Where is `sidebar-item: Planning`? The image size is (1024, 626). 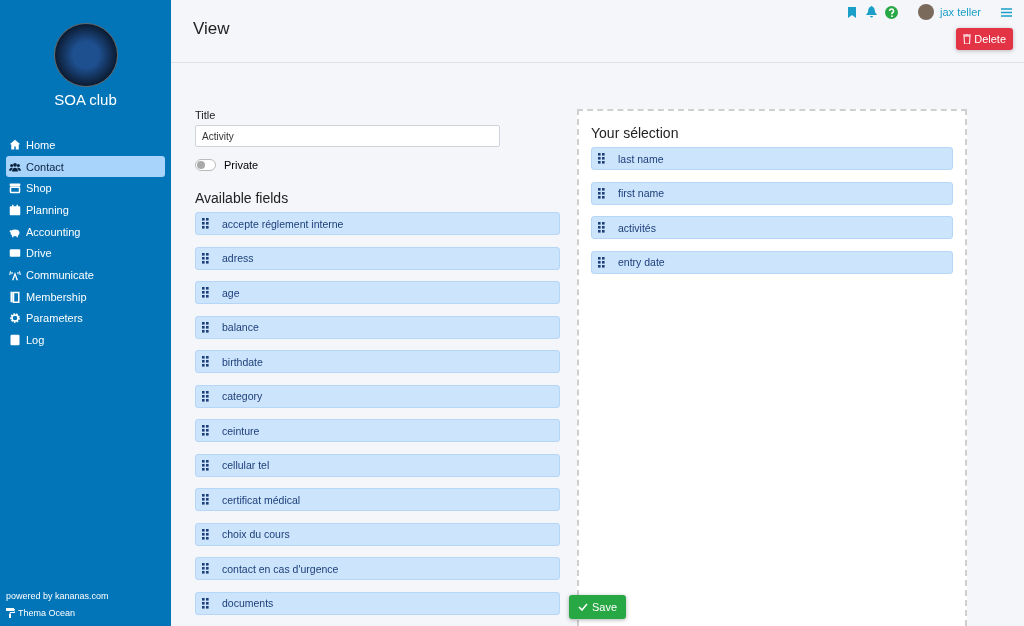
sidebar-item: Planning is located at coordinates (85, 210).